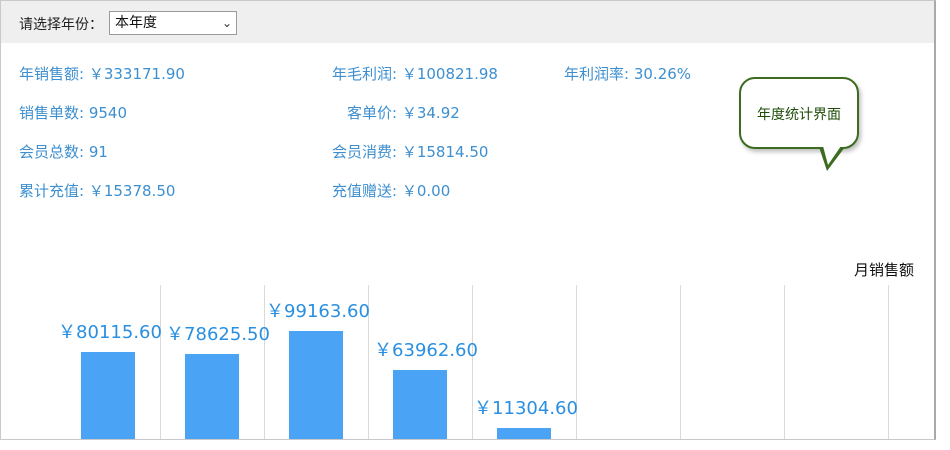  What do you see at coordinates (449, 74) in the screenshot?
I see `stat-value: ￥100821.98` at bounding box center [449, 74].